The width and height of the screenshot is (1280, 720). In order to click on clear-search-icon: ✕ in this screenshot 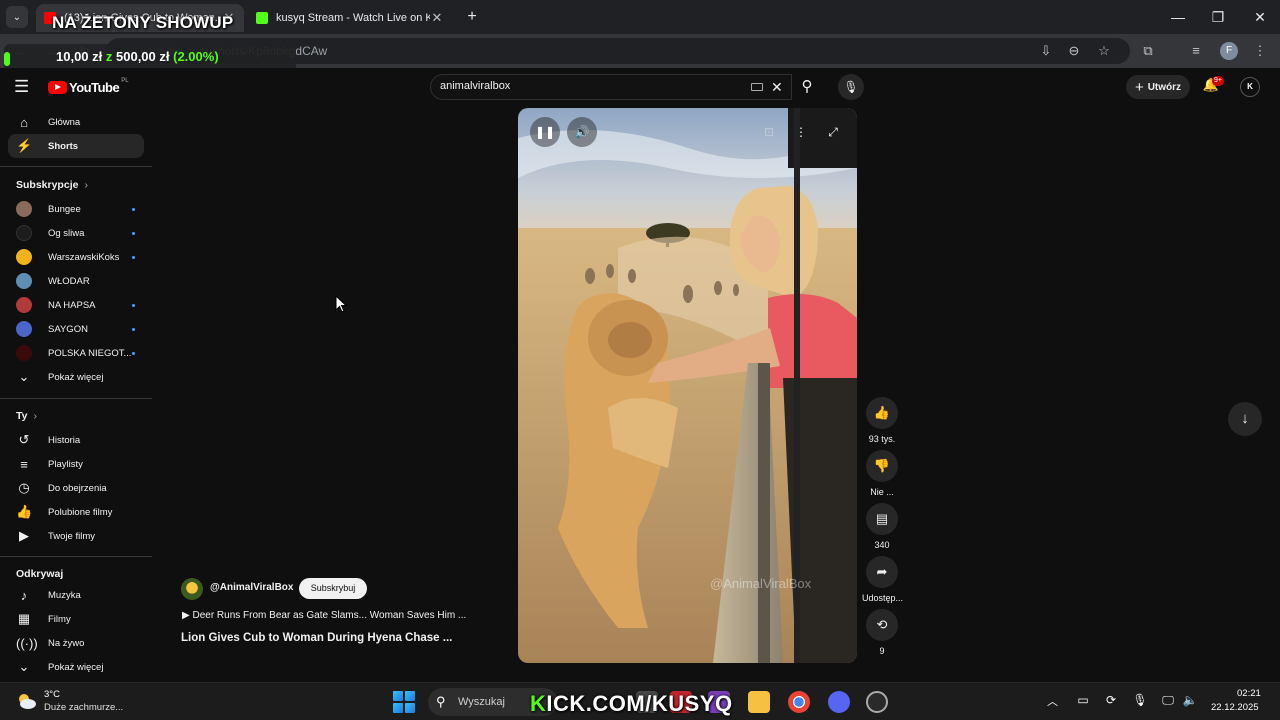, I will do `click(777, 87)`.